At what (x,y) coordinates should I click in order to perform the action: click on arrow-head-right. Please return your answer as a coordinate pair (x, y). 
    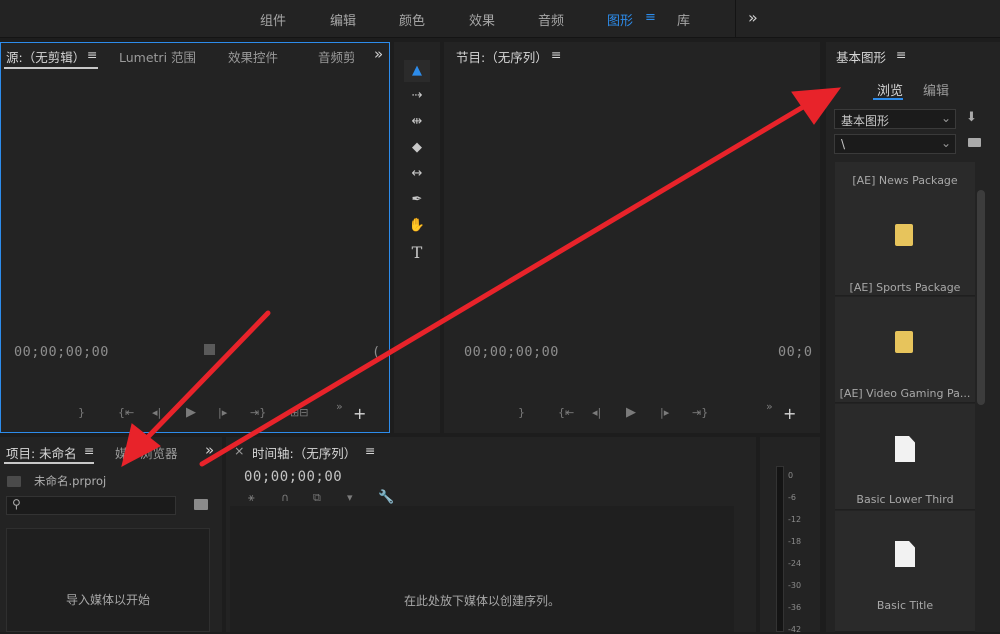
    Looking at the image, I should click on (816, 106).